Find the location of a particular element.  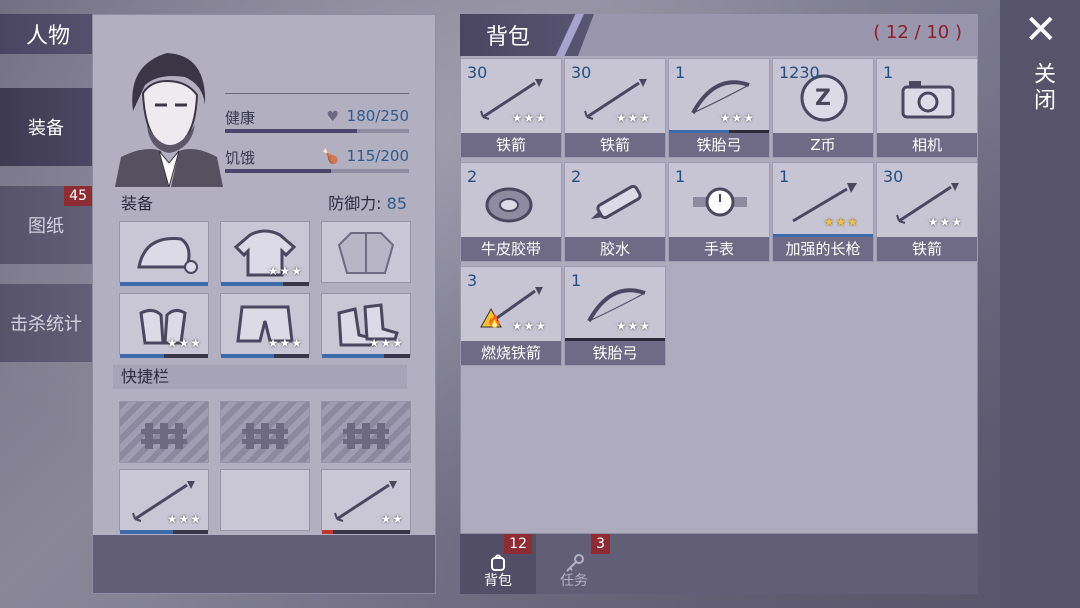

tab-kill-stats-label: 击杀统计 is located at coordinates (46, 324).